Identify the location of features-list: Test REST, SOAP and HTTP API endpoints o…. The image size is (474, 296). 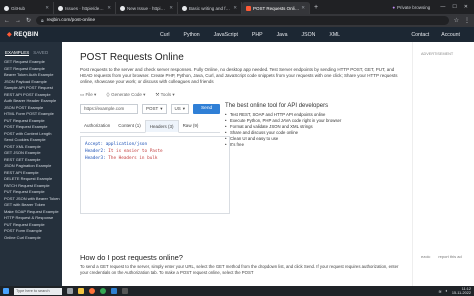
(305, 130).